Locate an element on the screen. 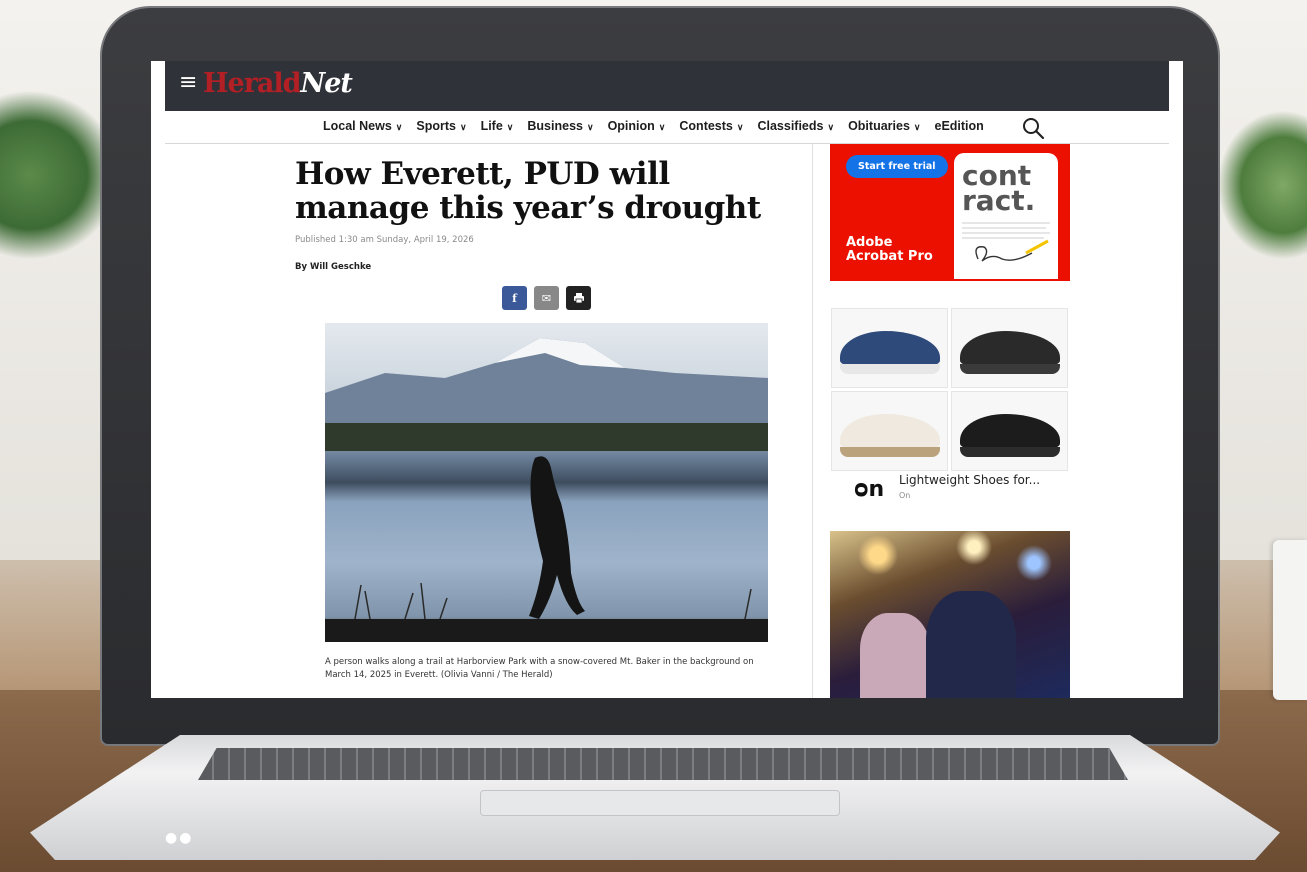 Image resolution: width=1307 pixels, height=872 pixels. nav-item-local-news: Local News ∨ is located at coordinates (362, 126).